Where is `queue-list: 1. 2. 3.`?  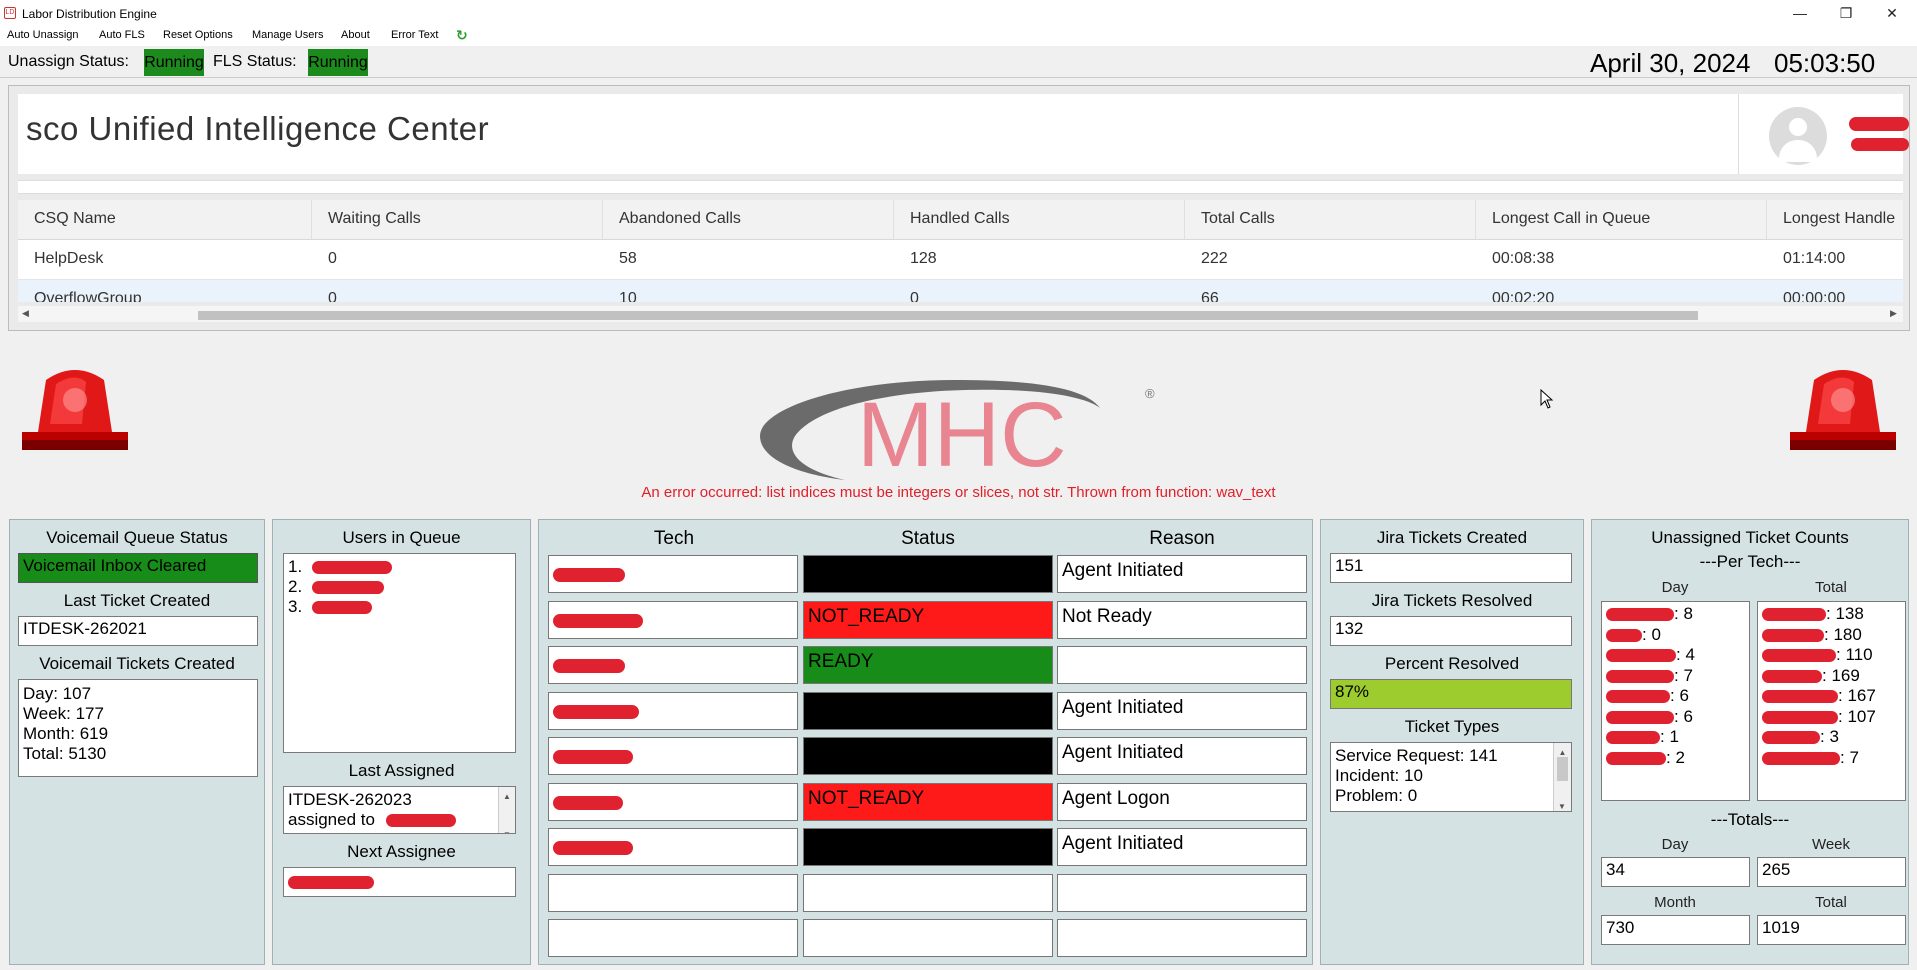
queue-list: 1. 2. 3. is located at coordinates (399, 653).